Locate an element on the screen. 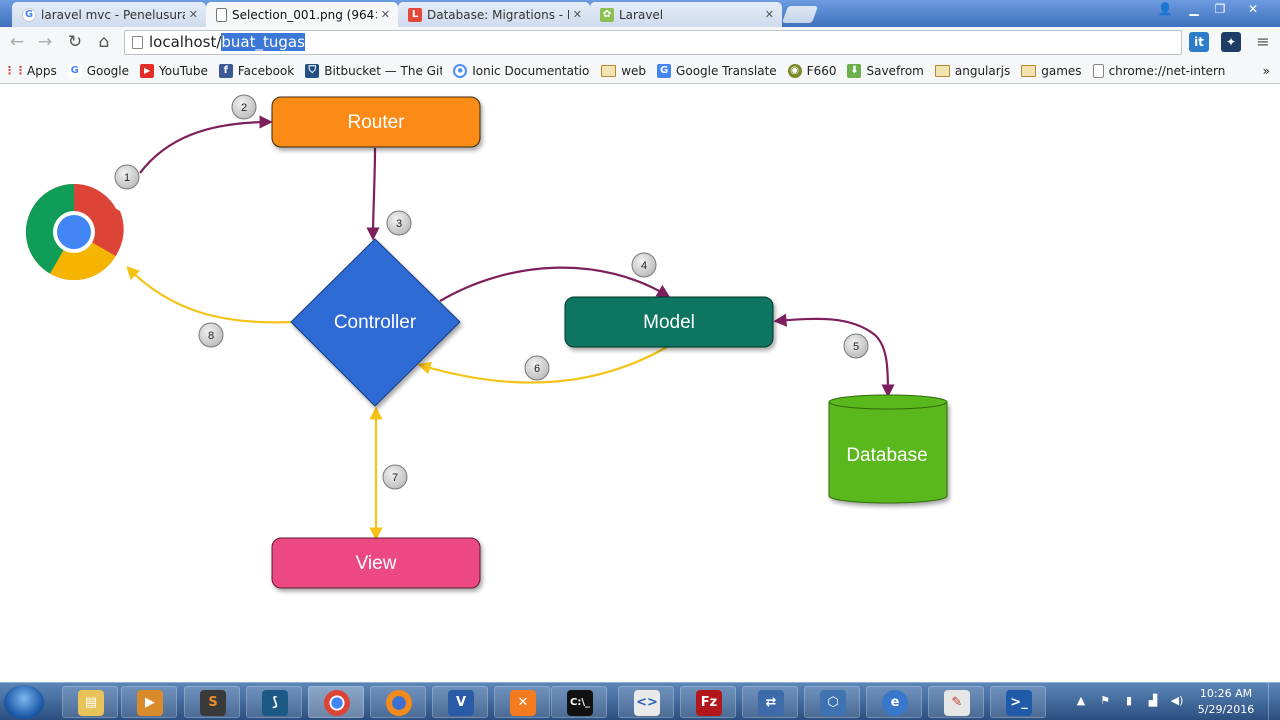  address-bar: localhost/buat_tugas is located at coordinates (653, 42).